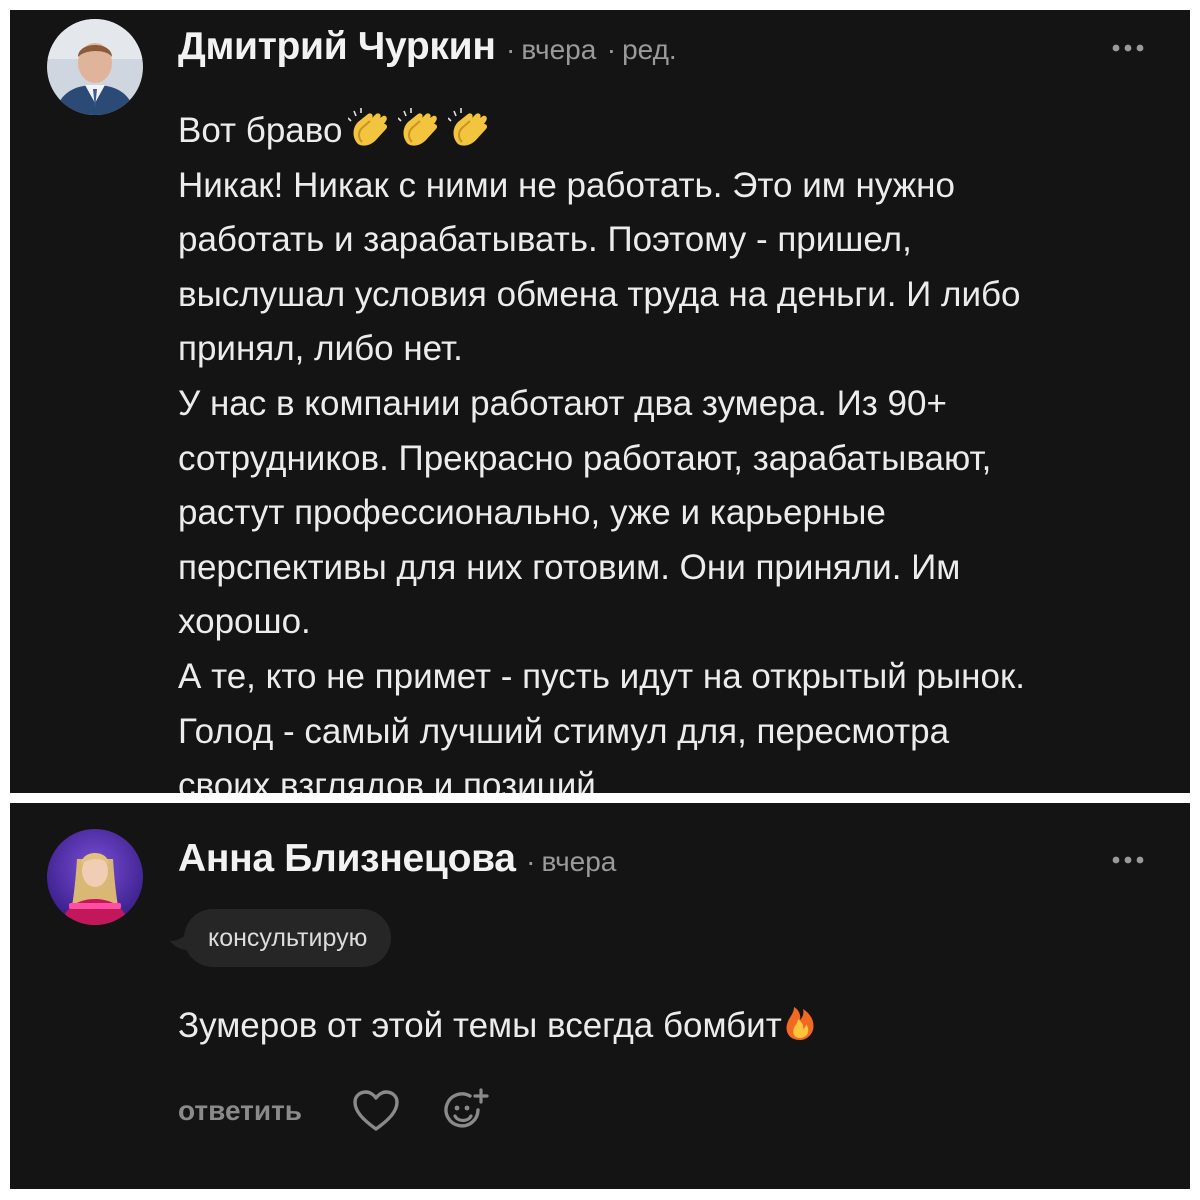  I want to click on add-reaction-icon, so click(467, 1111).